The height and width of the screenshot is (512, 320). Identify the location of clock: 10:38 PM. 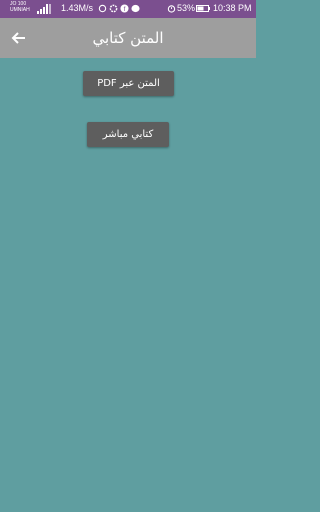
(232, 8).